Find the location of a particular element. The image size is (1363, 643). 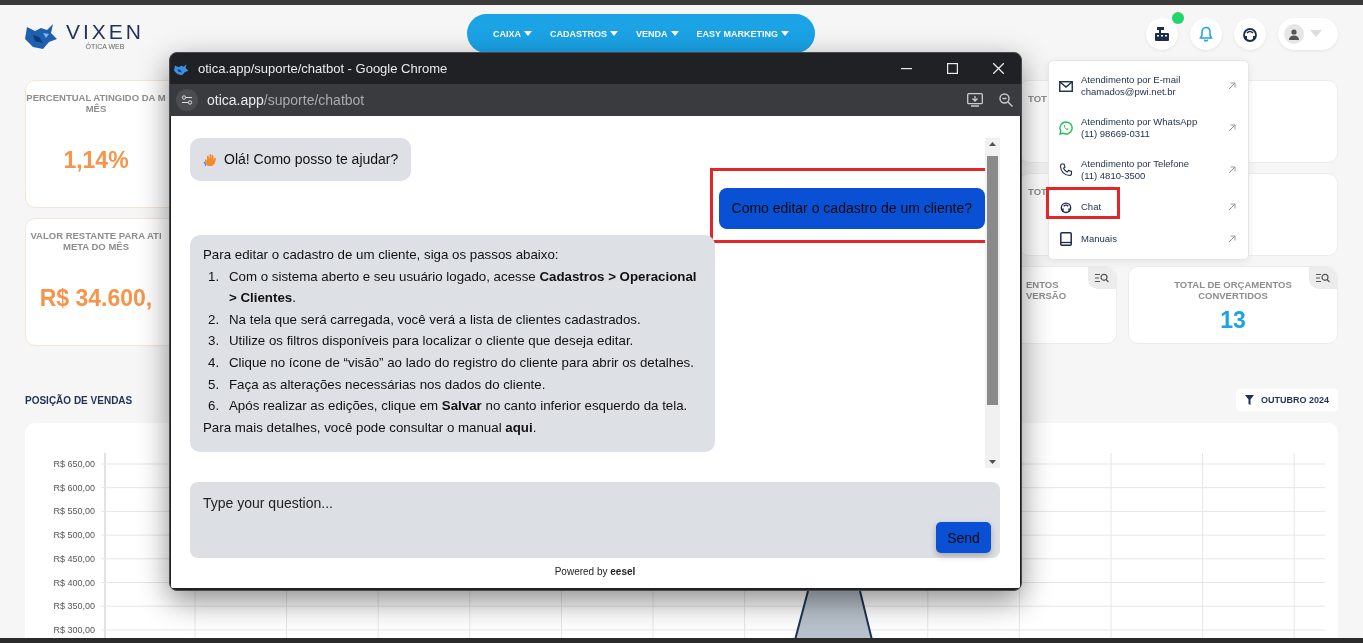

sliders-icon is located at coordinates (187, 100).